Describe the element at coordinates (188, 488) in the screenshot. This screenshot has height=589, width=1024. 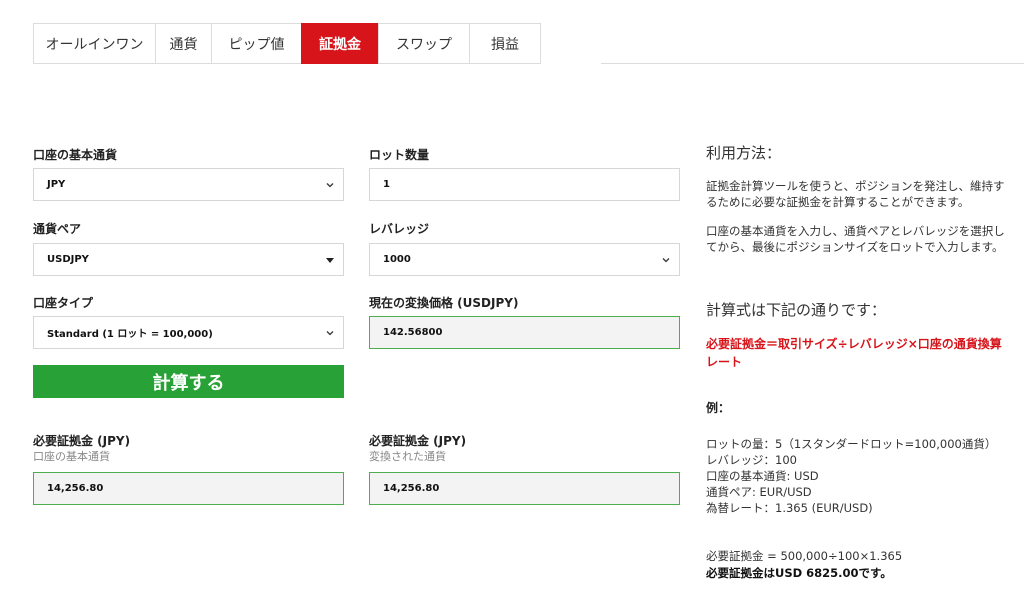
I see `margin-base-output: 14,256.80` at that location.